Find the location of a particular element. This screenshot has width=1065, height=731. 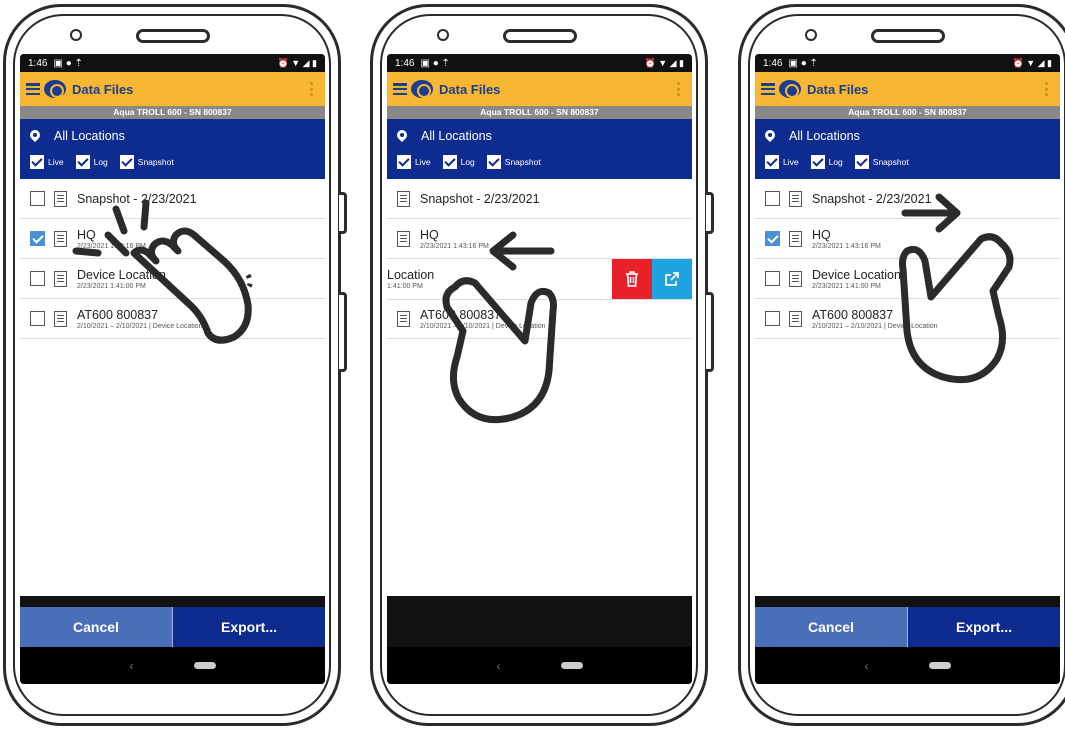

data-file-icon is located at coordinates (60, 318).